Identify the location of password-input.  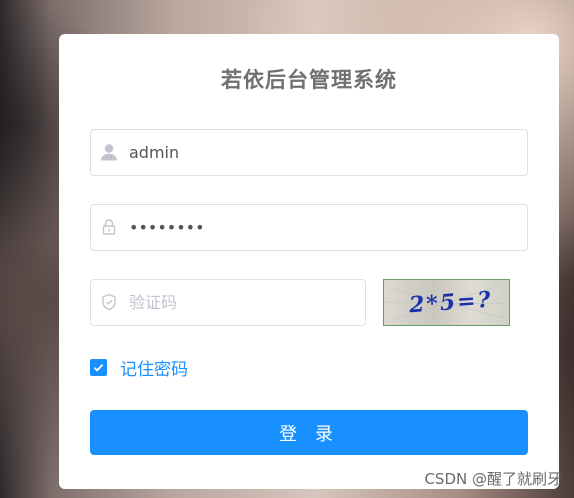
(324, 227).